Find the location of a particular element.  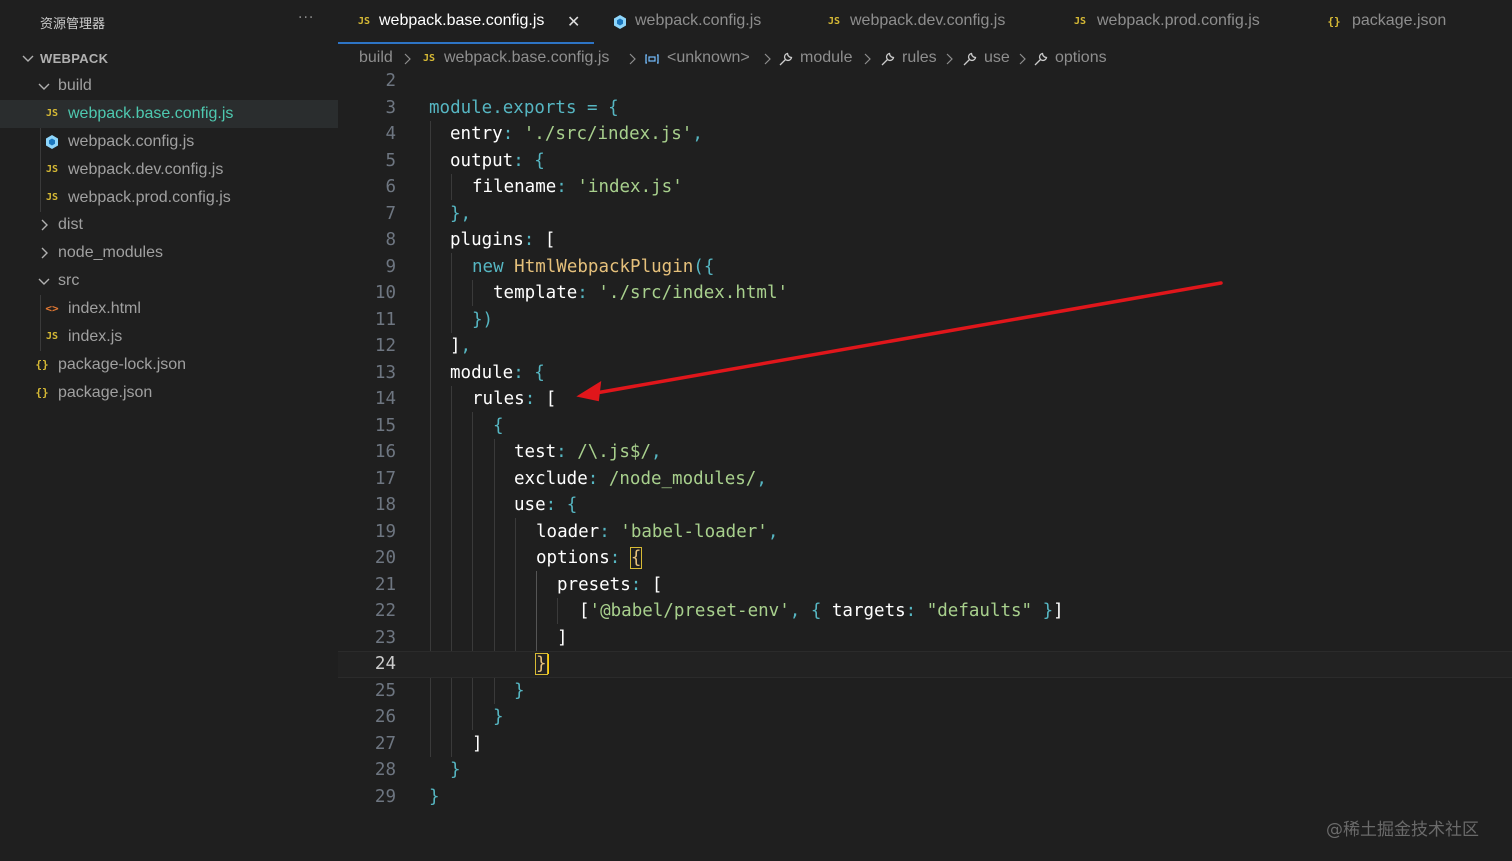

tree-folder-node-modules: node_modules is located at coordinates (169, 253).